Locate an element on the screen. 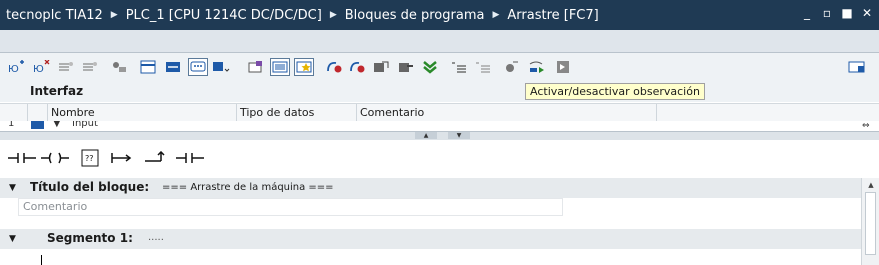 Image resolution: width=879 pixels, height=265 pixels. collapse-up-icon: ▲ is located at coordinates (426, 135).